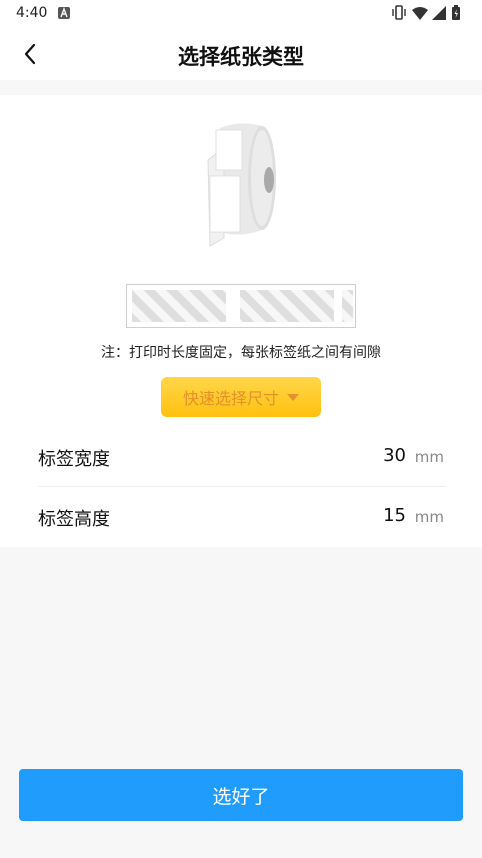 The image size is (482, 858). What do you see at coordinates (241, 795) in the screenshot?
I see `confirm-button: 选好了` at bounding box center [241, 795].